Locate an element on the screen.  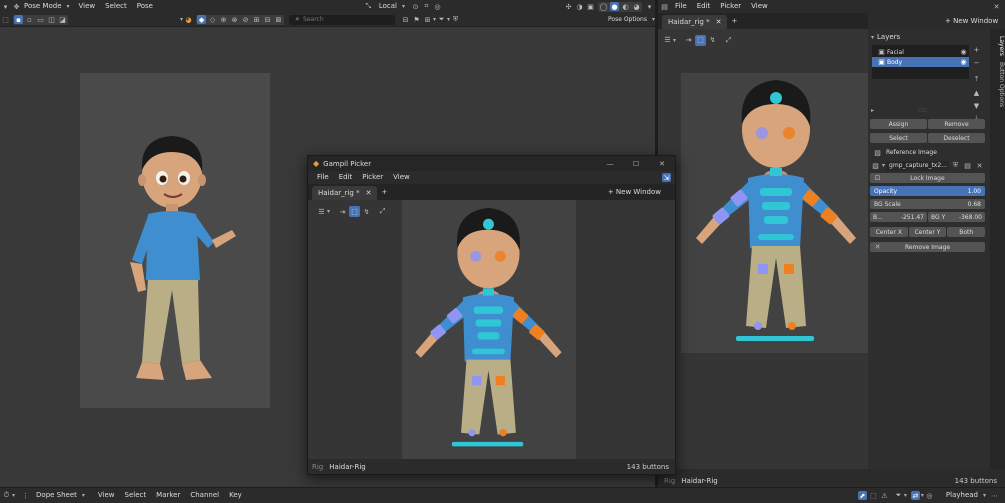
pose-tool-5-icon: ⊘ is located at coordinates (245, 19).